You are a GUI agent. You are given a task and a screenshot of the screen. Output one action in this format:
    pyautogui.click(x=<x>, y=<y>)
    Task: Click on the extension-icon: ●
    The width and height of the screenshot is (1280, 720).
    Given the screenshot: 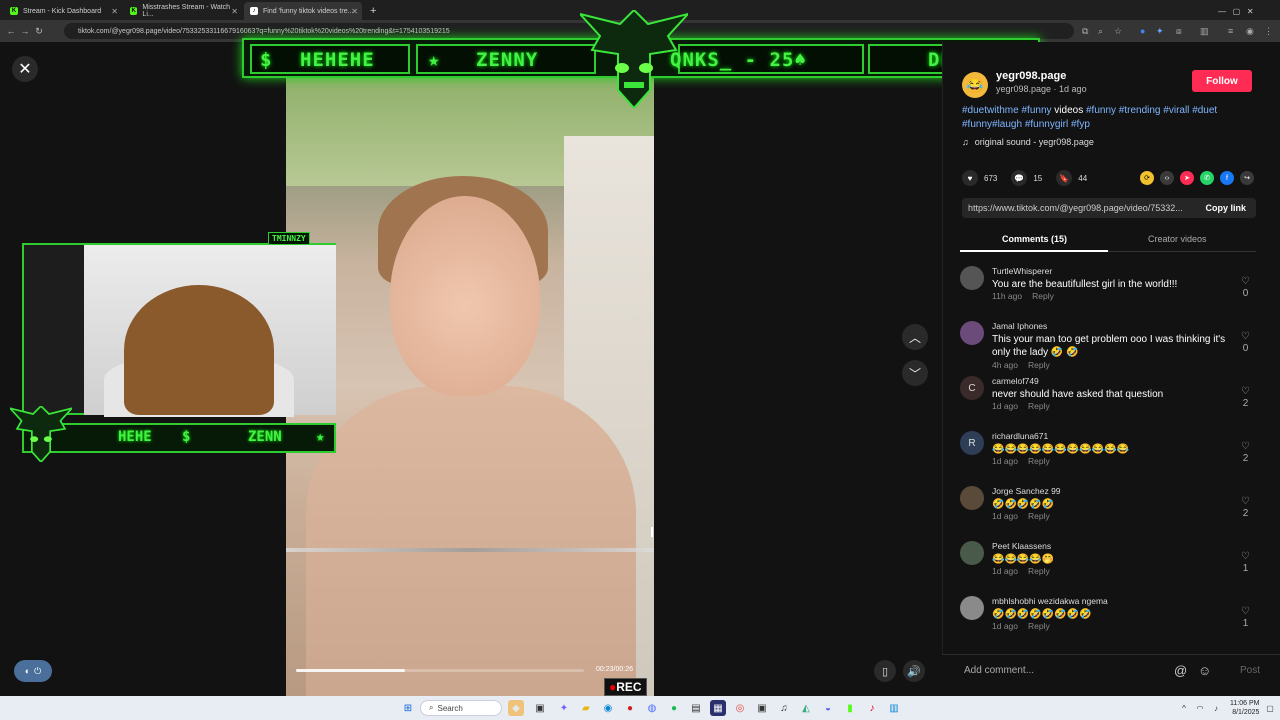 What is the action you would take?
    pyautogui.click(x=1142, y=31)
    